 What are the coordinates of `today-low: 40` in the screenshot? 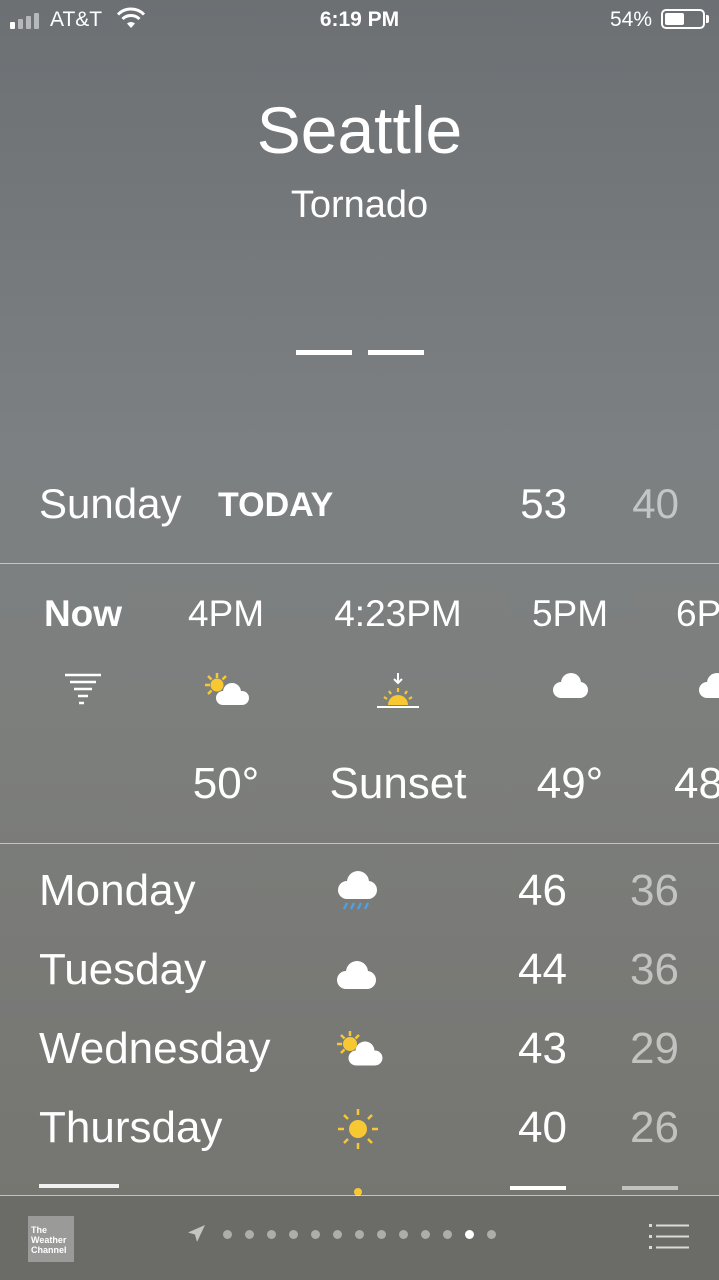 It's located at (655, 503).